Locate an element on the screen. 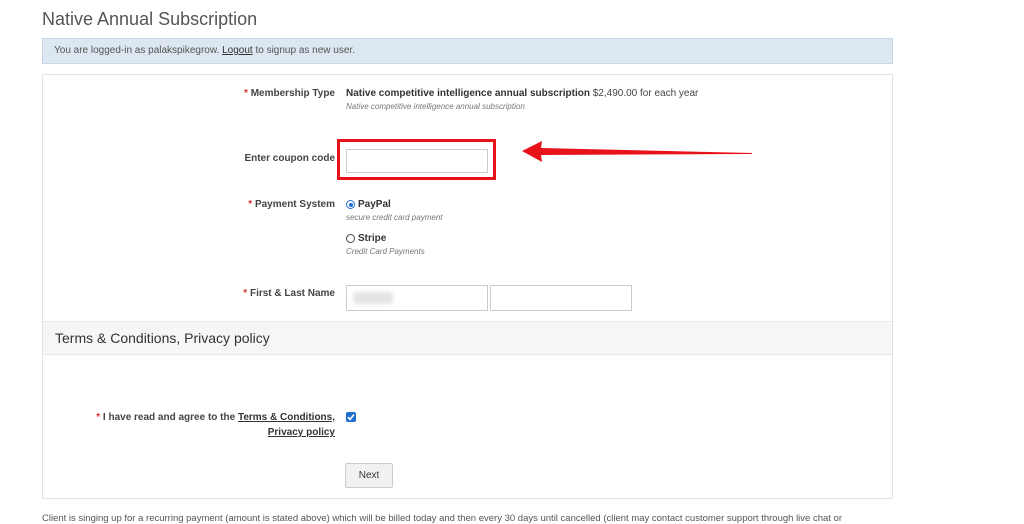 Image resolution: width=1024 pixels, height=524 pixels. stripe-radio is located at coordinates (350, 238).